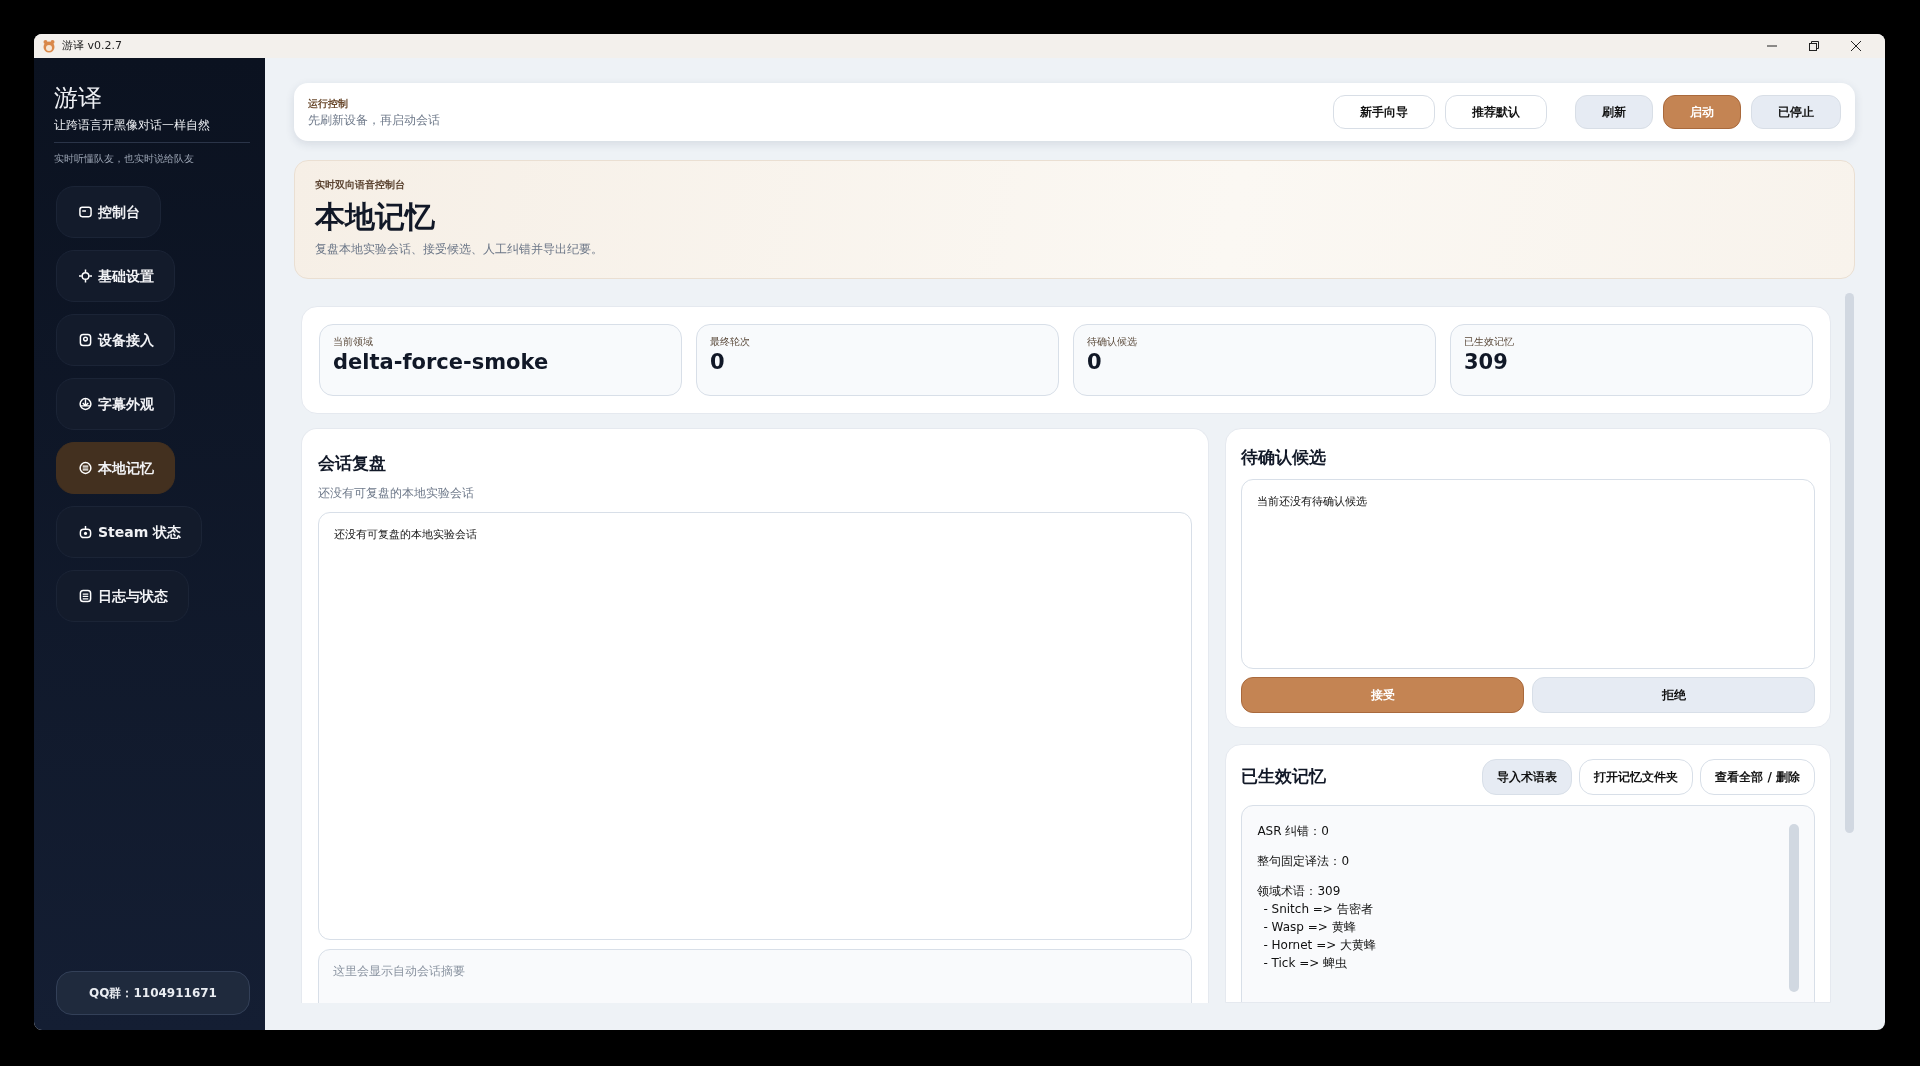 This screenshot has height=1066, width=1920. What do you see at coordinates (1293, 831) in the screenshot?
I see `memory-heading: ASR 纠错：0` at bounding box center [1293, 831].